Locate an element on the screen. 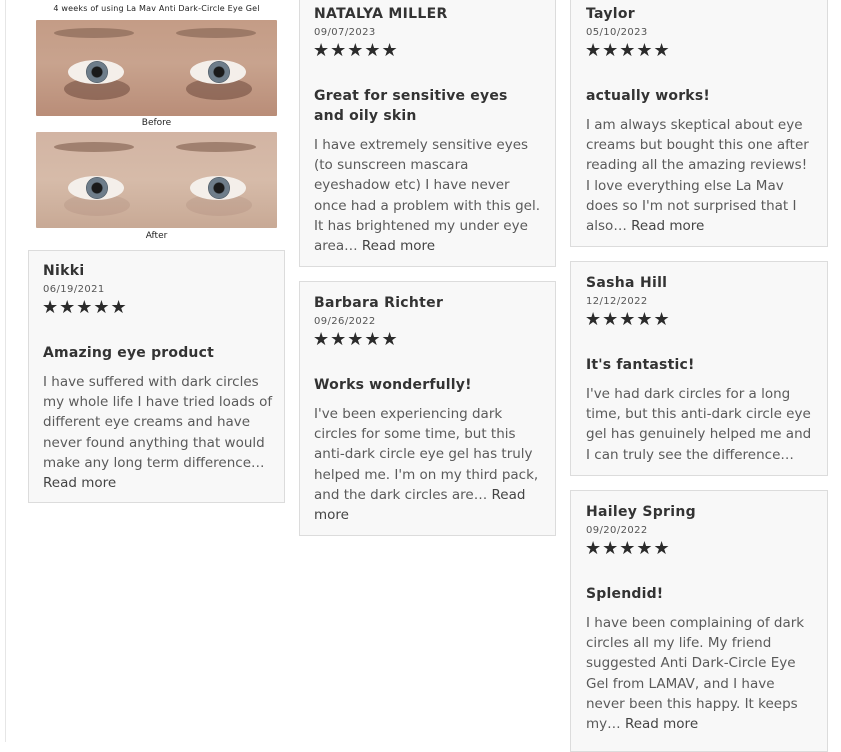 Image resolution: width=841 pixels, height=752 pixels. reviewer-name: Taylor is located at coordinates (611, 14).